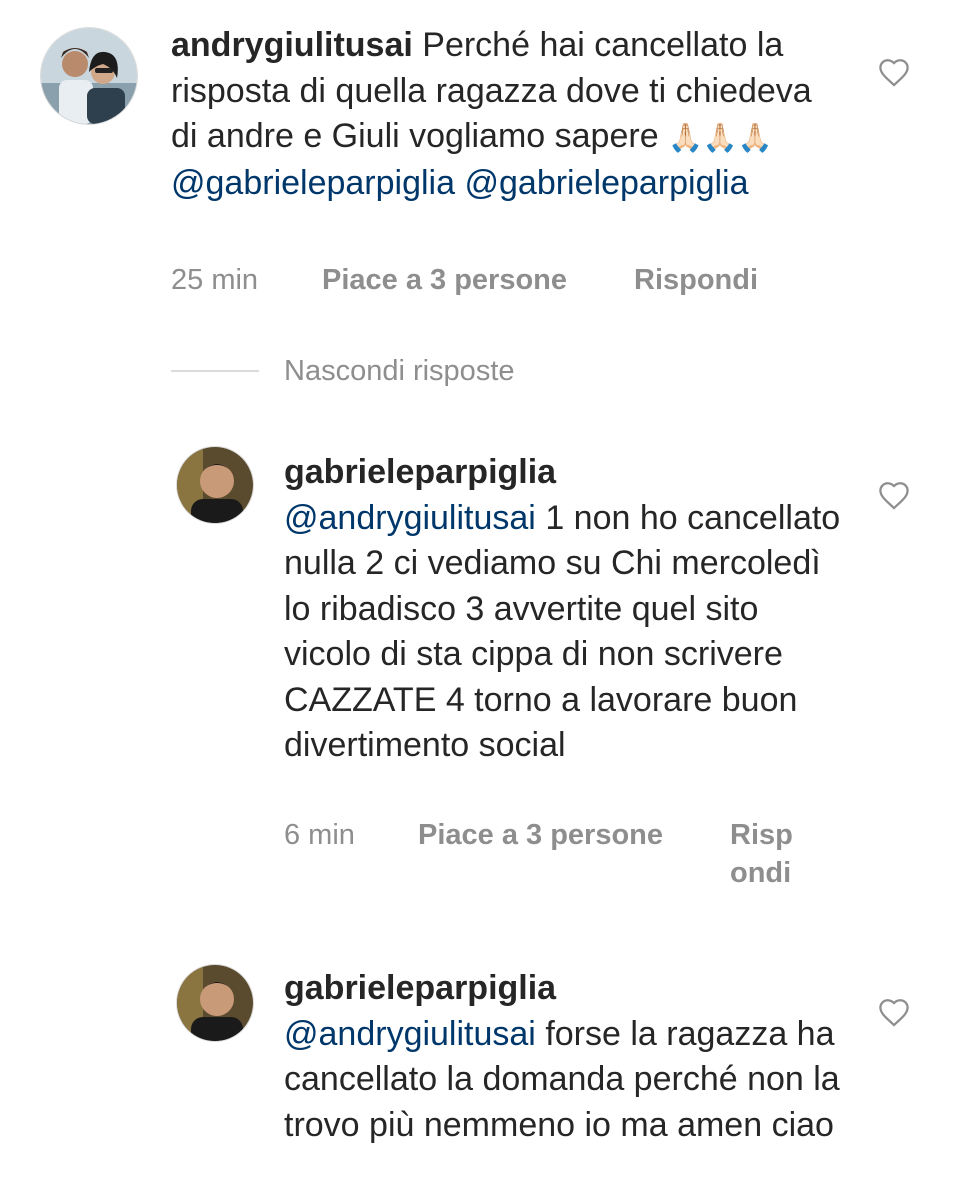  What do you see at coordinates (696, 280) in the screenshot?
I see `reply-button: Rispondi` at bounding box center [696, 280].